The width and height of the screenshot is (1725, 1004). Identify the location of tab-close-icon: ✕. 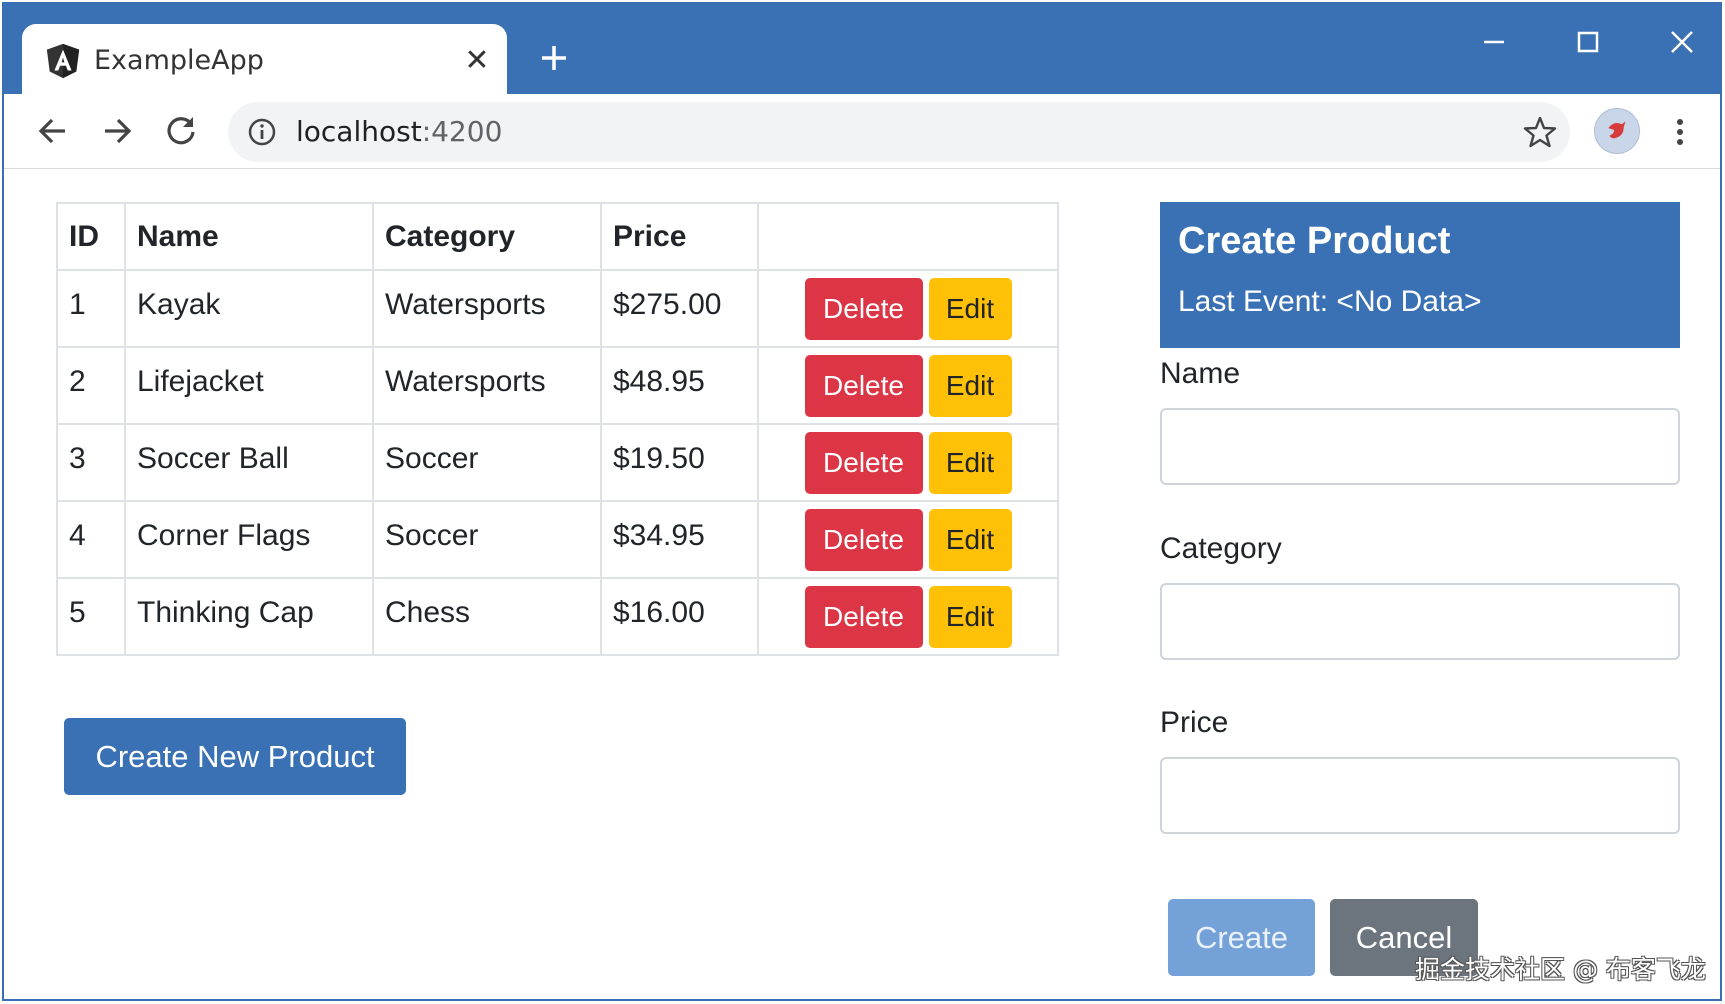
(477, 61).